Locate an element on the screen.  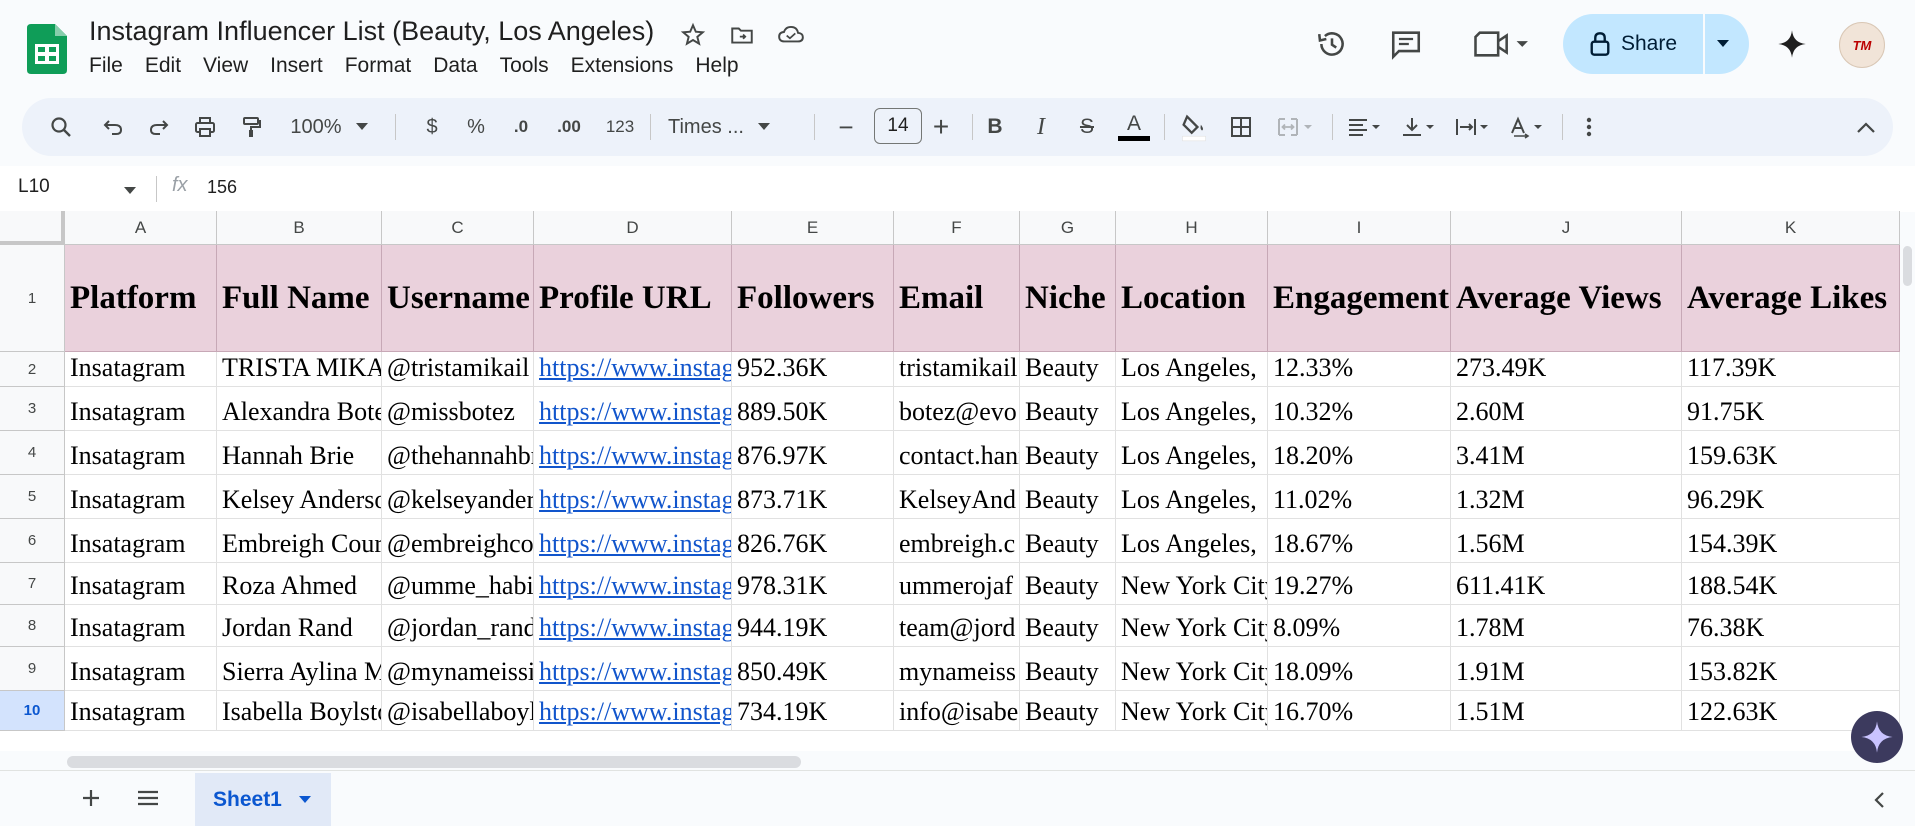
table-cell: 12.33% is located at coordinates (1359, 369).